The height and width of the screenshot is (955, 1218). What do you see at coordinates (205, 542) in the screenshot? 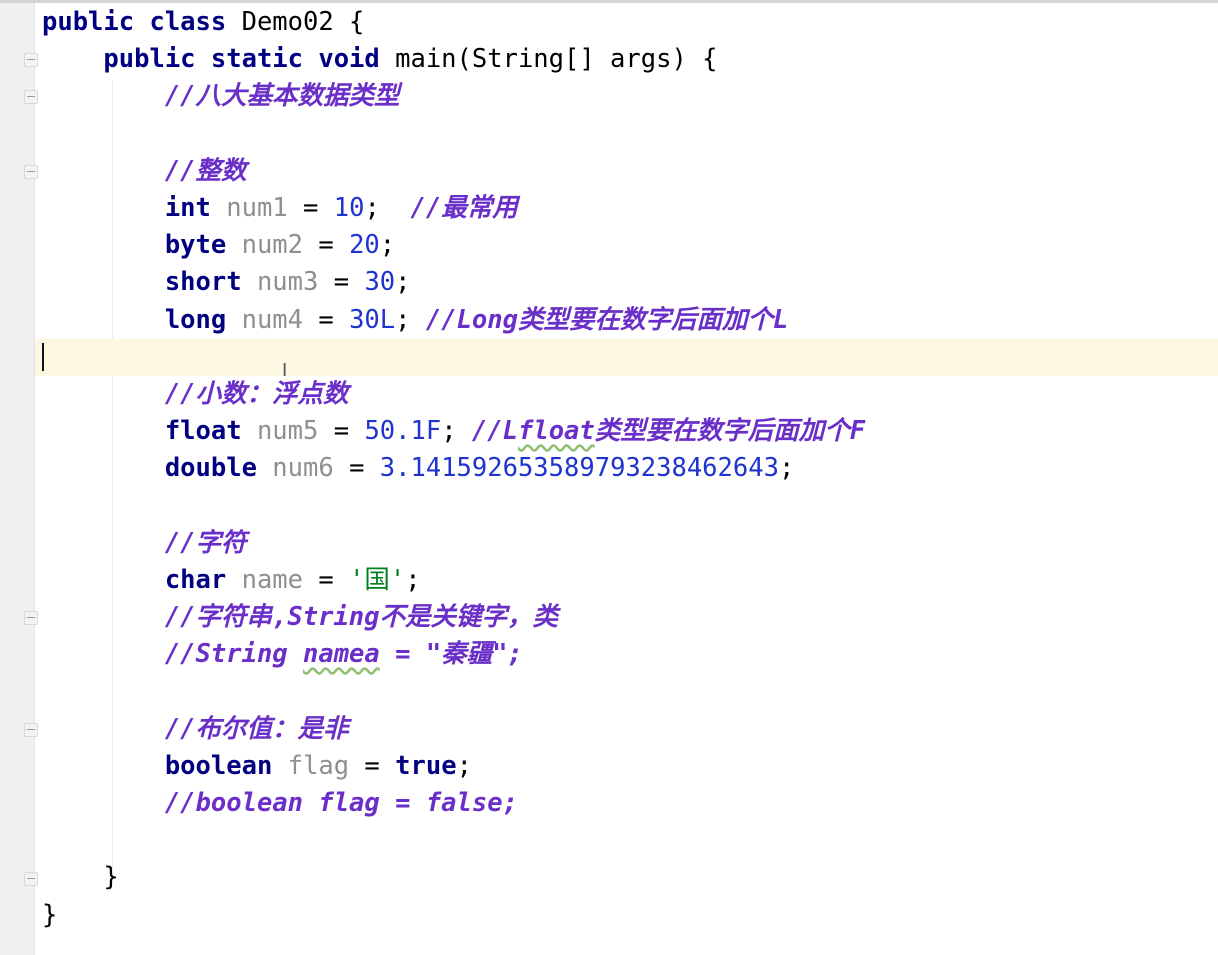
I see `code-comment: //字符` at bounding box center [205, 542].